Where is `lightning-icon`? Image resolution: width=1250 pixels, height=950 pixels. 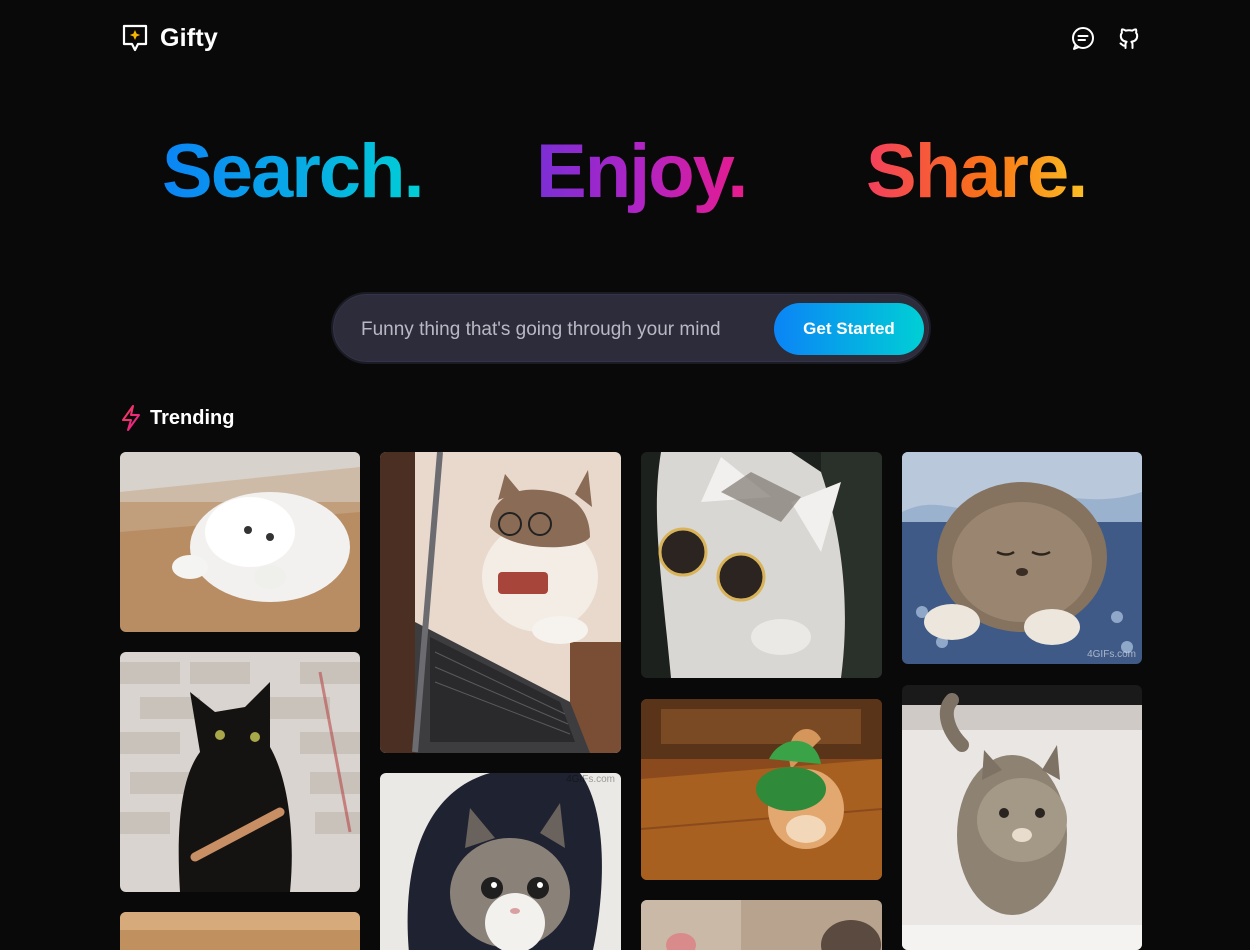 lightning-icon is located at coordinates (131, 418).